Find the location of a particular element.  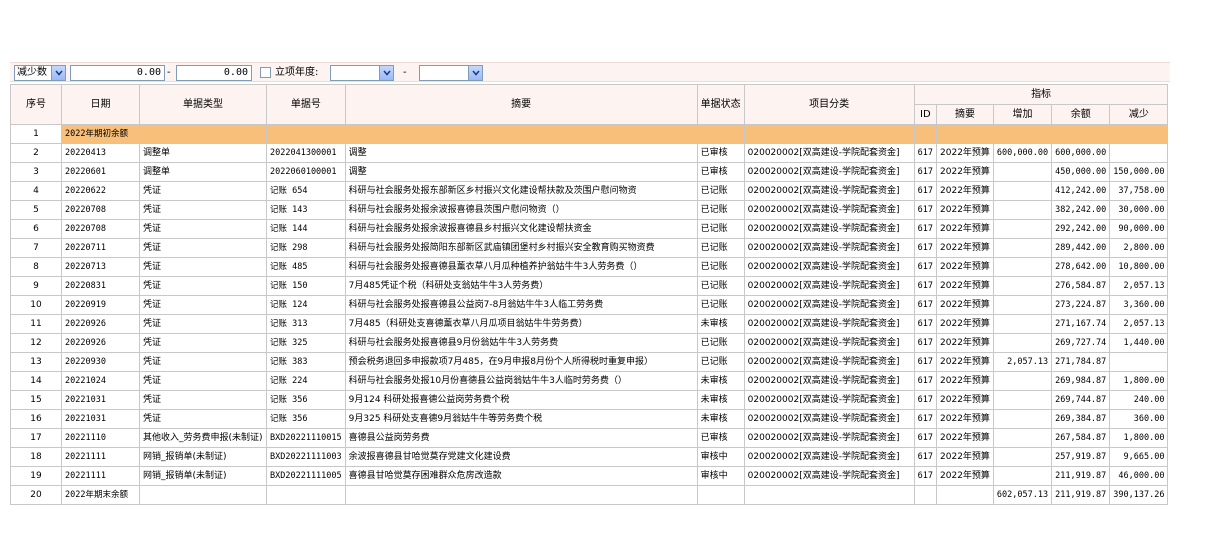

cell-summary: 科研与社会服务处报东部新区乡村振兴文化建设帮扶款及茨围户慰问物资 is located at coordinates (521, 191).